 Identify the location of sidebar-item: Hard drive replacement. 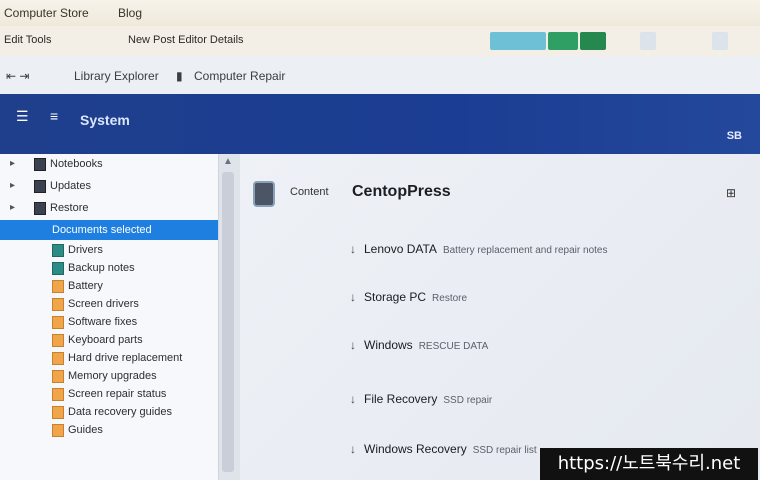
(109, 358).